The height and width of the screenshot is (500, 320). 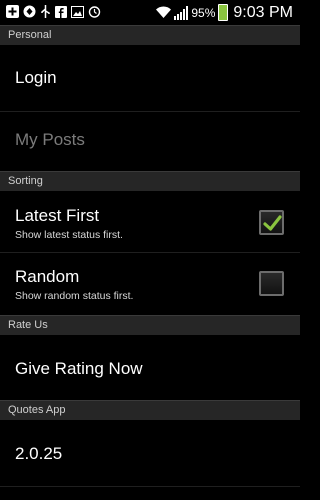 I want to click on battery-icon, so click(x=223, y=12).